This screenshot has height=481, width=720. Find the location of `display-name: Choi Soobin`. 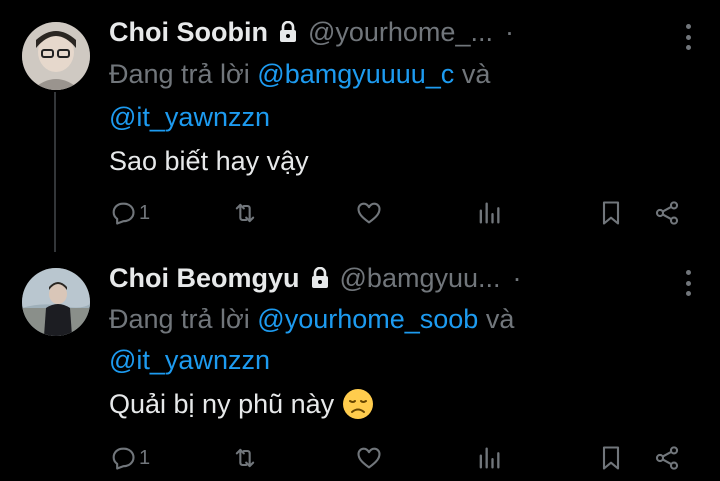

display-name: Choi Soobin is located at coordinates (188, 32).